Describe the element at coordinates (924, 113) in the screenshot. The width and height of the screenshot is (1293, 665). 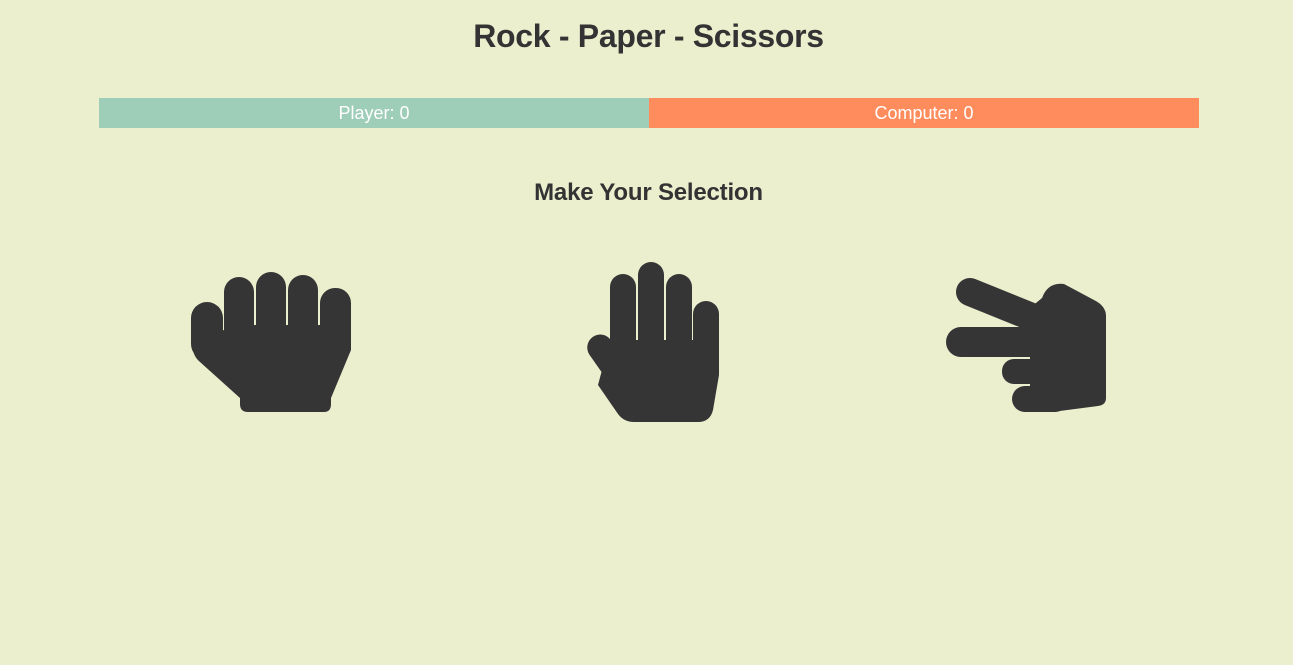
I see `computer-score: Computer: 0` at that location.